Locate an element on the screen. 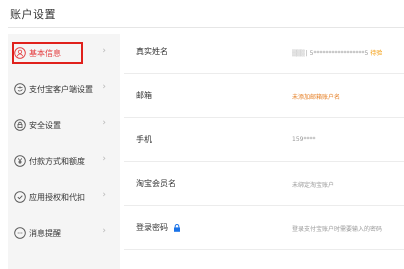  sidebar-item-security: 安全设置 › is located at coordinates (58, 125).